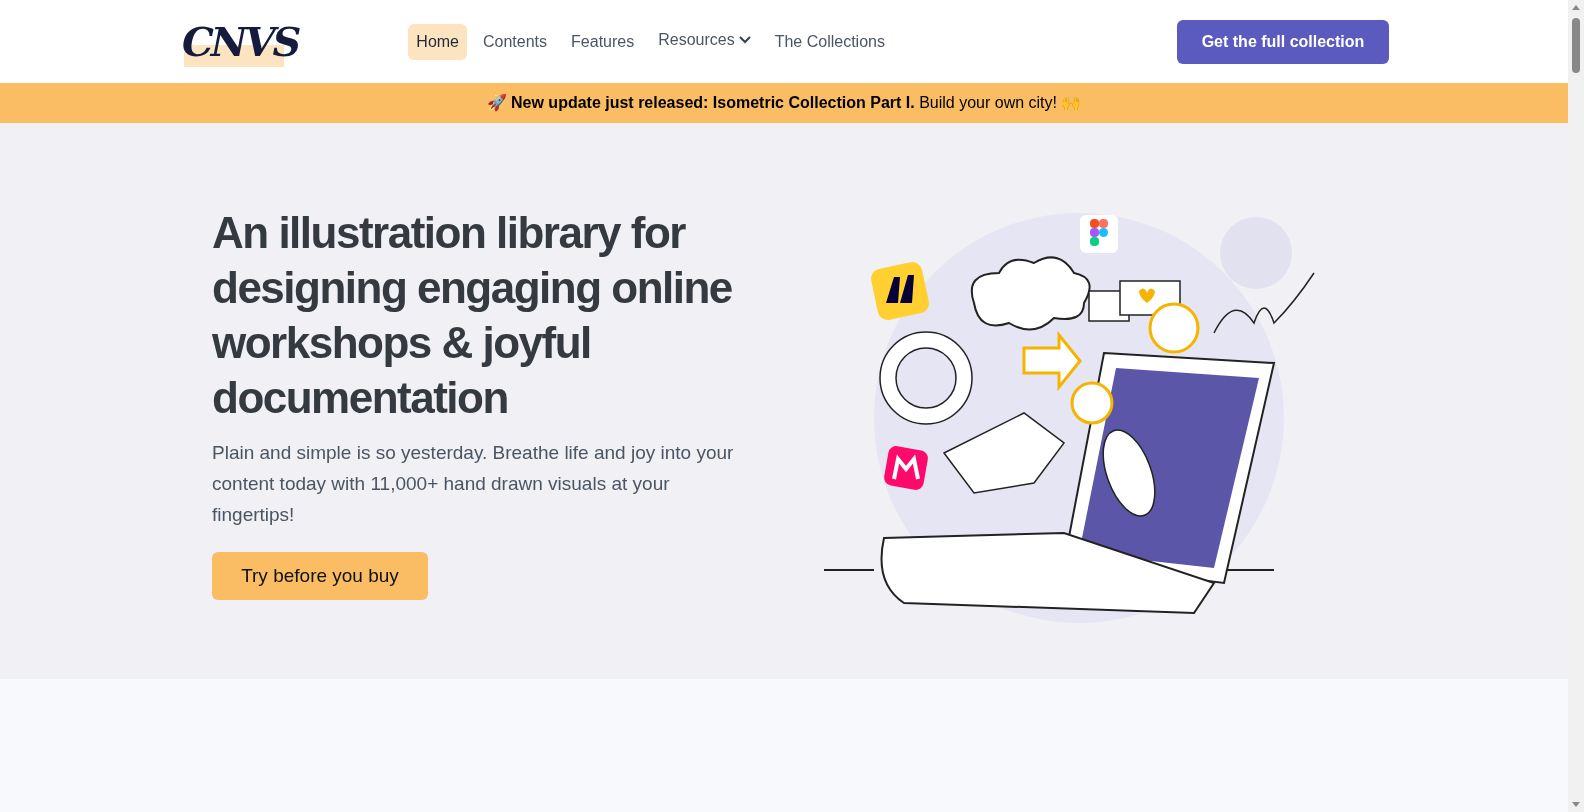  I want to click on nav-link: Features, so click(603, 41).